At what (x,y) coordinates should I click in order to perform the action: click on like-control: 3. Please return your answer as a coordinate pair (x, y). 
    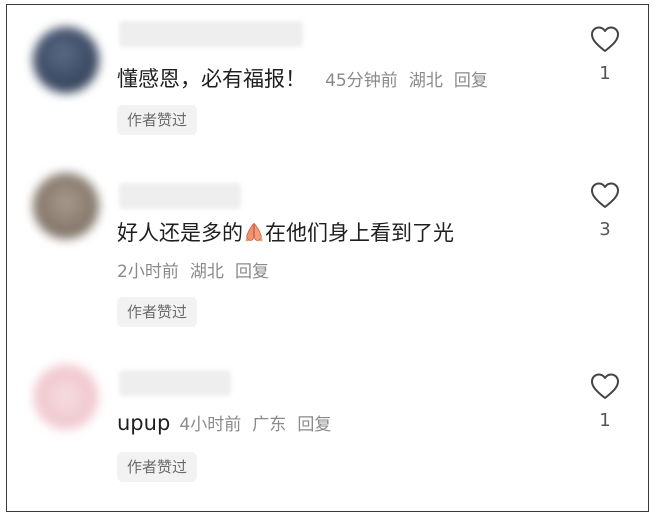
    Looking at the image, I should click on (605, 210).